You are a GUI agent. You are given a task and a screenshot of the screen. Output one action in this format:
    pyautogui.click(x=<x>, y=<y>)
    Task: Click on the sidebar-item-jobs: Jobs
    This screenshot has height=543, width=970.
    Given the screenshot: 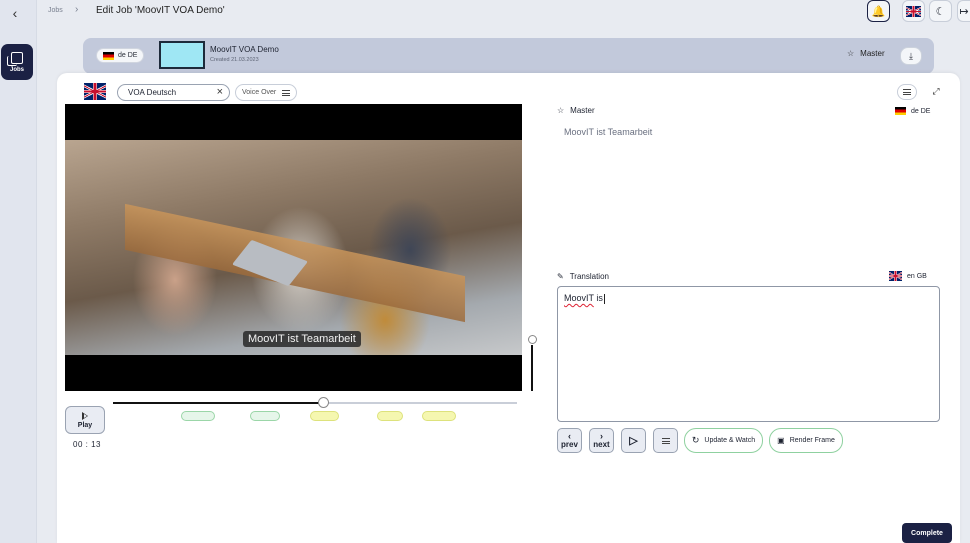 What is the action you would take?
    pyautogui.click(x=17, y=62)
    